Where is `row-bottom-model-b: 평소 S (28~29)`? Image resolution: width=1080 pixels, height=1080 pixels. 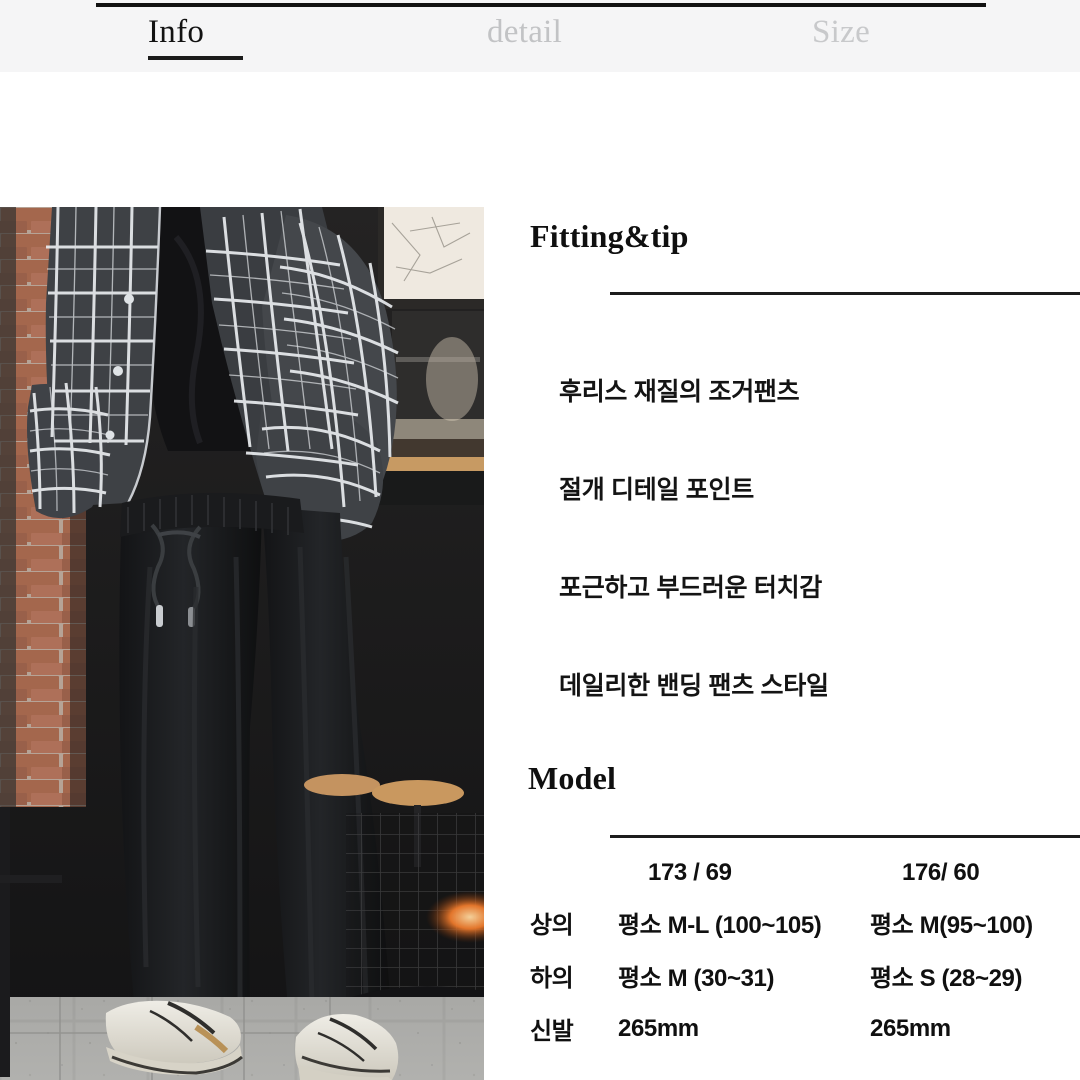
row-bottom-model-b: 평소 S (28~29) is located at coordinates (946, 978).